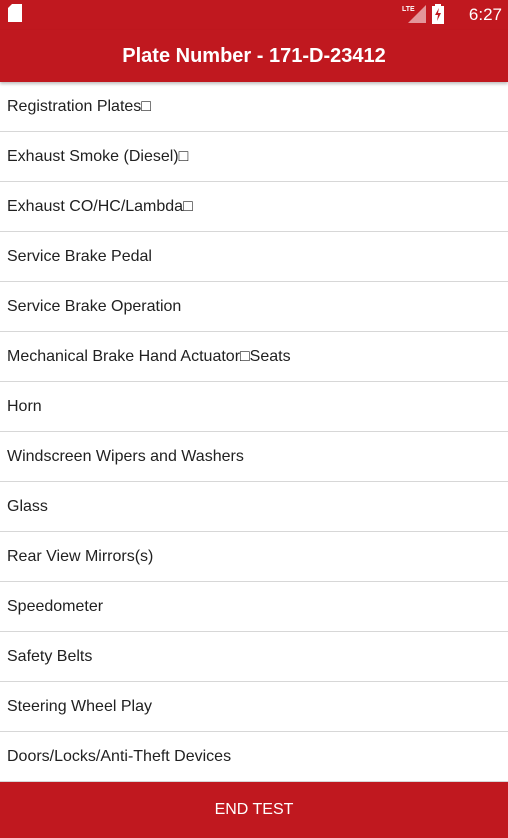 The width and height of the screenshot is (508, 838). I want to click on list-item: Doors/Locks/Anti-Theft Devices, so click(254, 757).